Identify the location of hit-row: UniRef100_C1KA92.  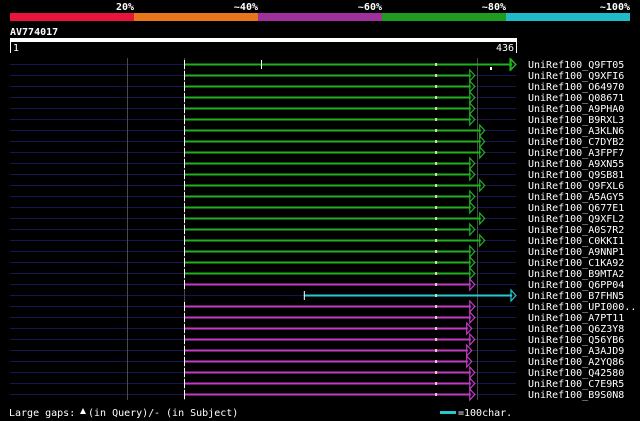
(404, 262).